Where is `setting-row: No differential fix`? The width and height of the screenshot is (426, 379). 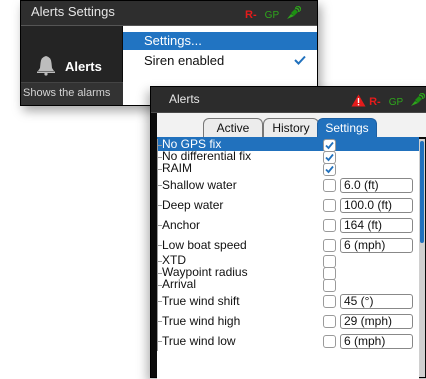 setting-row: No differential fix is located at coordinates (288, 156).